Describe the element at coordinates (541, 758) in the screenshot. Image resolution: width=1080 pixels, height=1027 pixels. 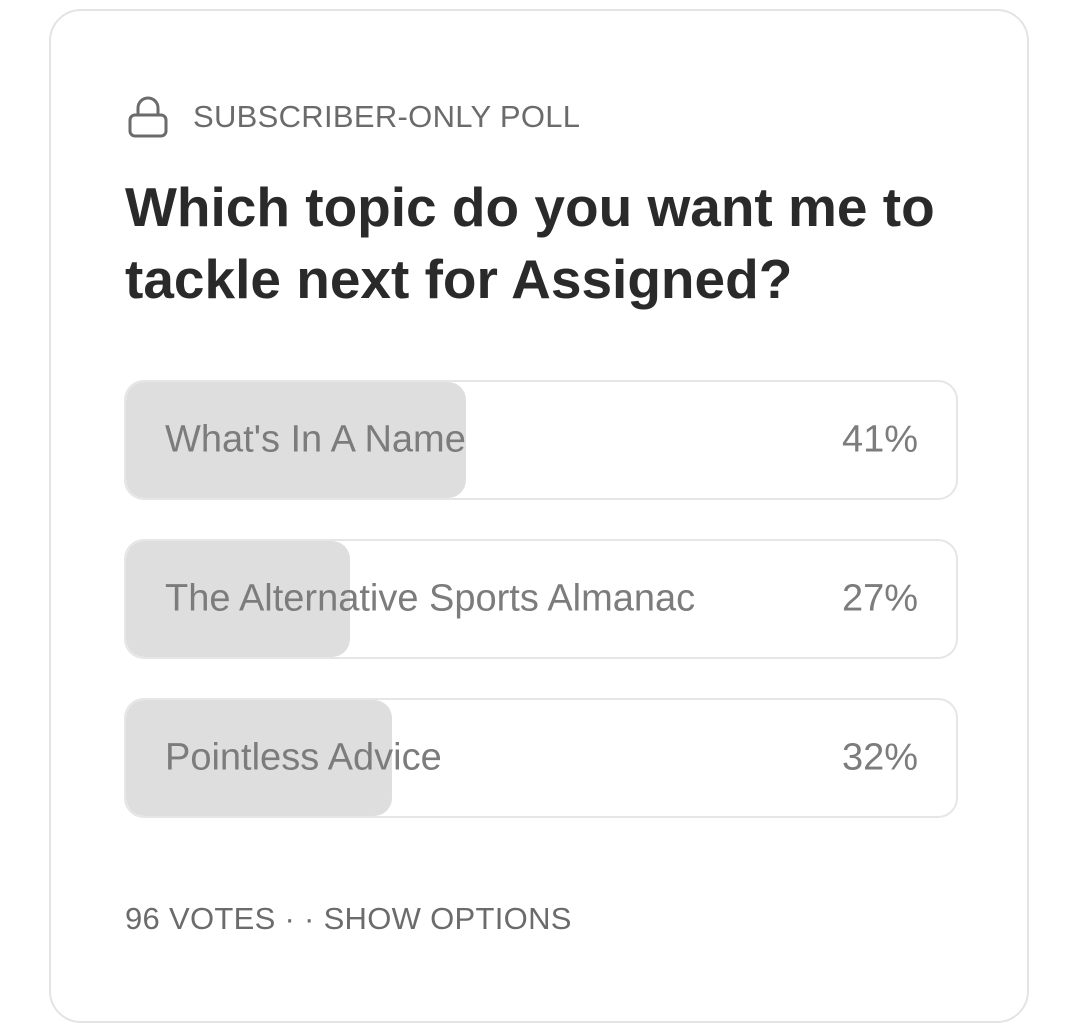
I see `poll-option-pointless-advice: Pointless Advice 32%` at that location.